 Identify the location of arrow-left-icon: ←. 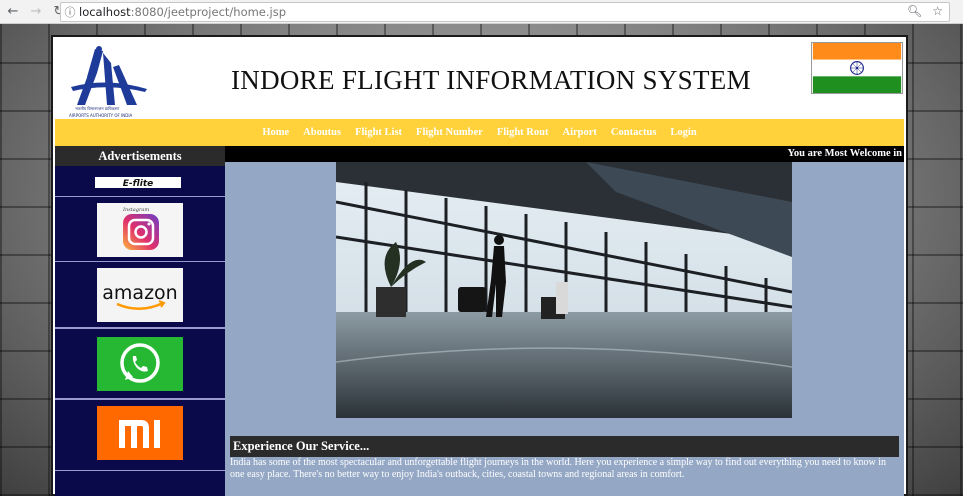
(13, 11).